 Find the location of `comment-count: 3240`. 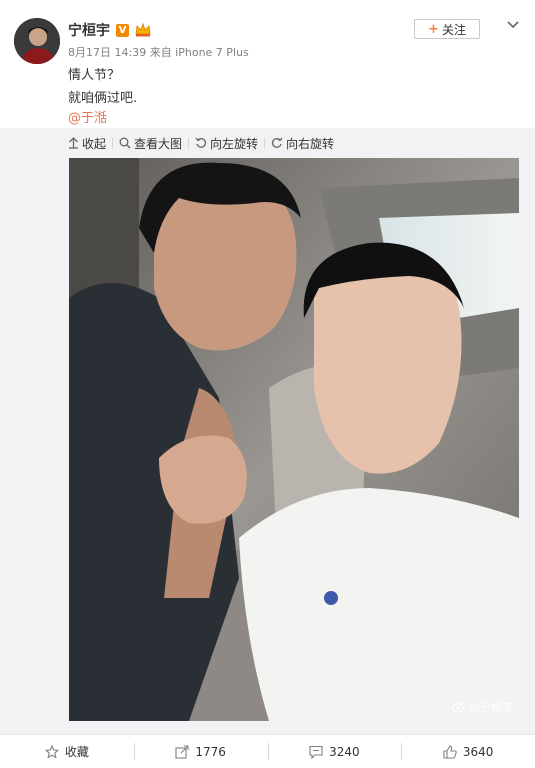

comment-count: 3240 is located at coordinates (344, 751).